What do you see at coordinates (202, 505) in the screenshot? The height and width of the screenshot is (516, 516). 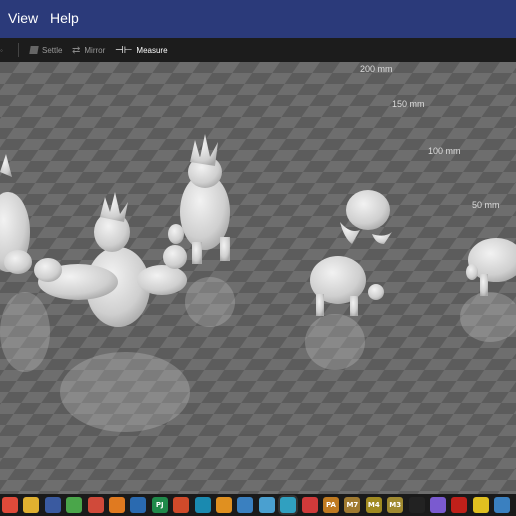 I see `edge-icon` at bounding box center [202, 505].